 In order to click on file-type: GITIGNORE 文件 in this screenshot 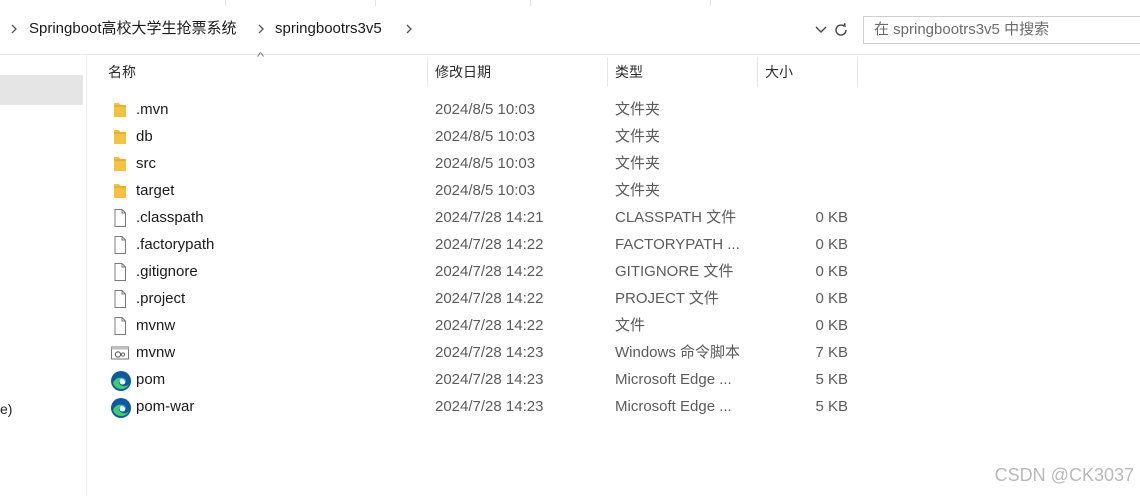, I will do `click(674, 271)`.